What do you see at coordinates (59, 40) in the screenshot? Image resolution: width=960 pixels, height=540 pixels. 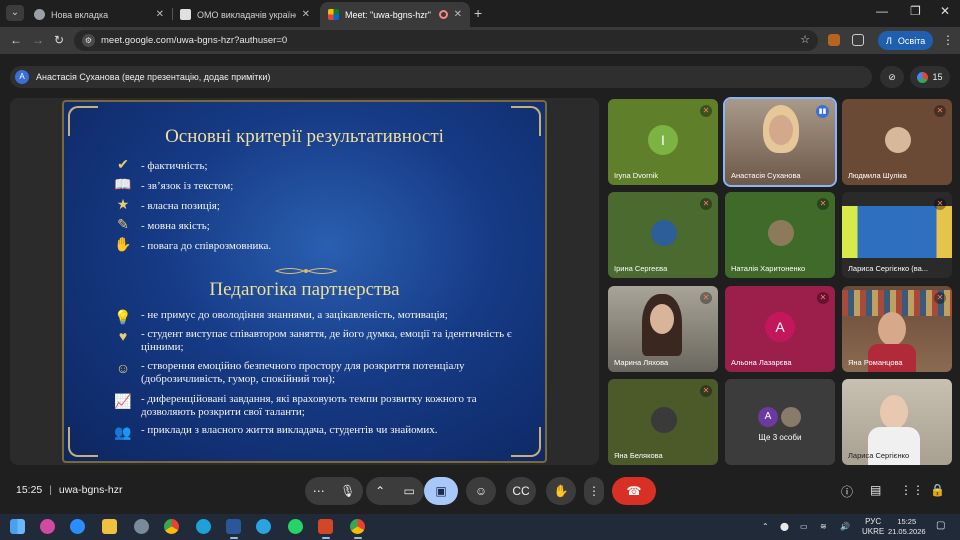 I see `reload-icon: ↻` at bounding box center [59, 40].